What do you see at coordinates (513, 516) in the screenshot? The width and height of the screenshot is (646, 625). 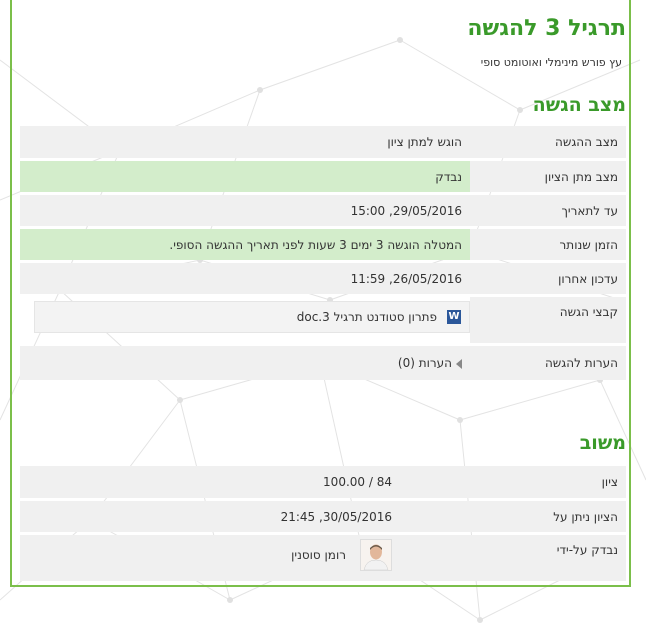 I see `row-label: הציון ניתן על` at bounding box center [513, 516].